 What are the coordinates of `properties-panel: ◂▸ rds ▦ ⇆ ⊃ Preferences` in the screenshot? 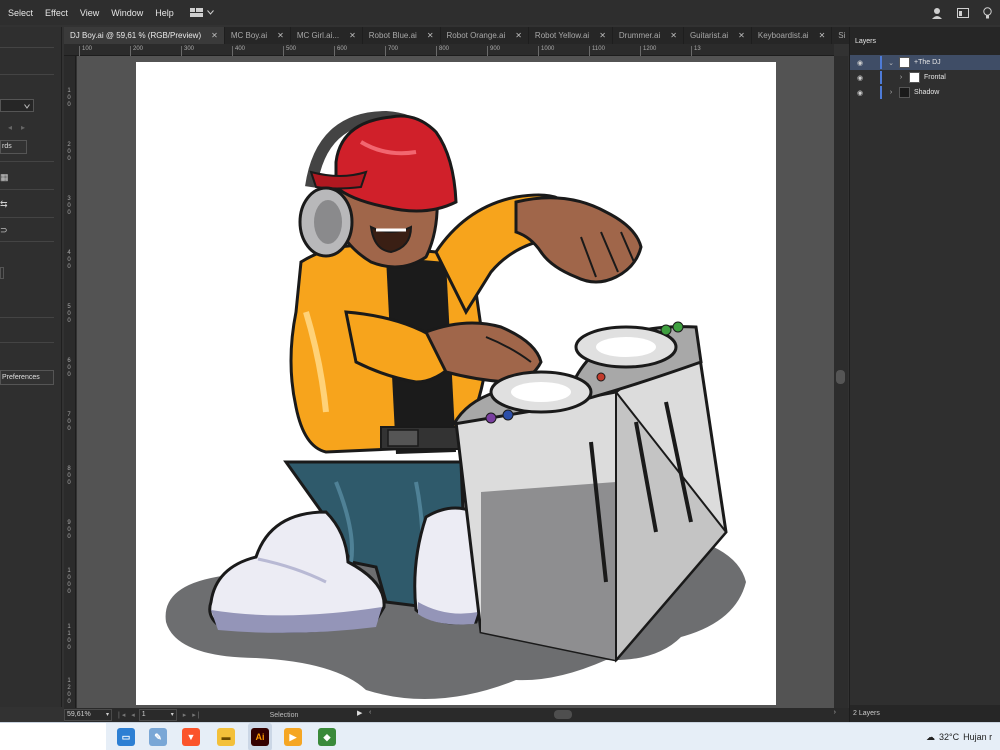 It's located at (31, 367).